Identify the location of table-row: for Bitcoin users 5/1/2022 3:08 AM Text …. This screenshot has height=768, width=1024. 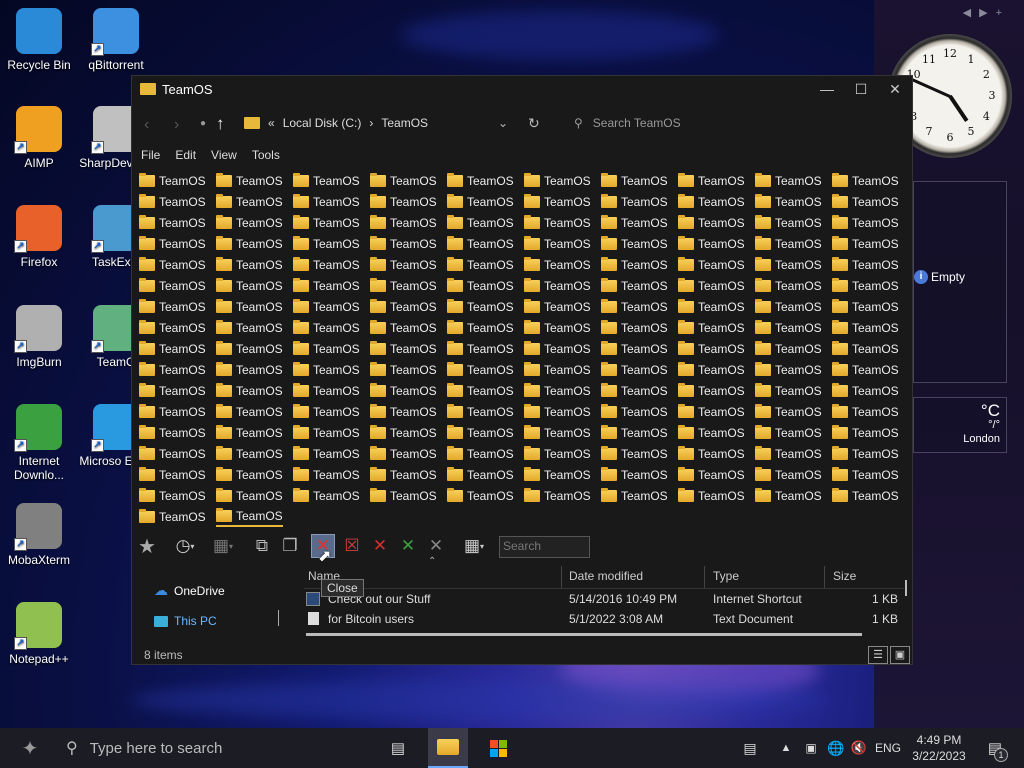
(604, 619).